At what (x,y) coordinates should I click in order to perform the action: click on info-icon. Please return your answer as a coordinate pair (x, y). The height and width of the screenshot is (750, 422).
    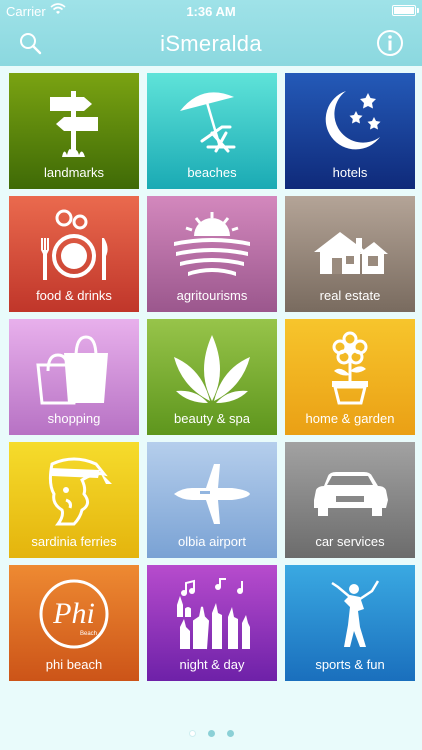
    Looking at the image, I should click on (390, 43).